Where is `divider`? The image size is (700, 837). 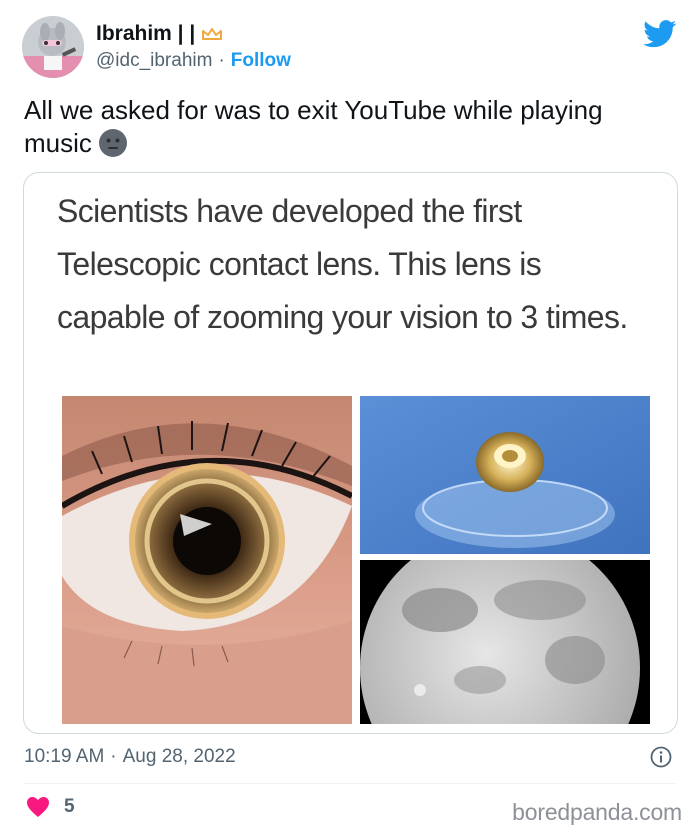
divider is located at coordinates (350, 783).